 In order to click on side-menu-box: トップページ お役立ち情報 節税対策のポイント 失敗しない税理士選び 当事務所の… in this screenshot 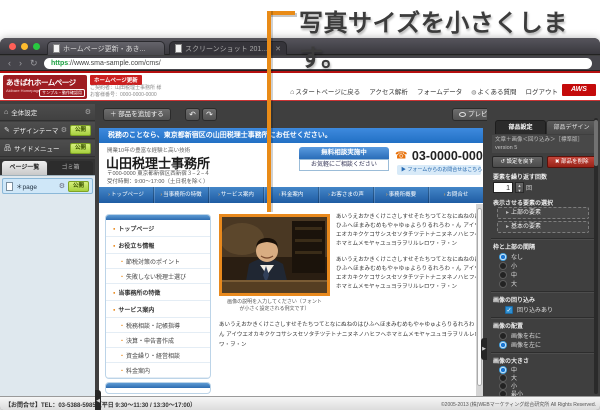, I will do `click(158, 296)`.